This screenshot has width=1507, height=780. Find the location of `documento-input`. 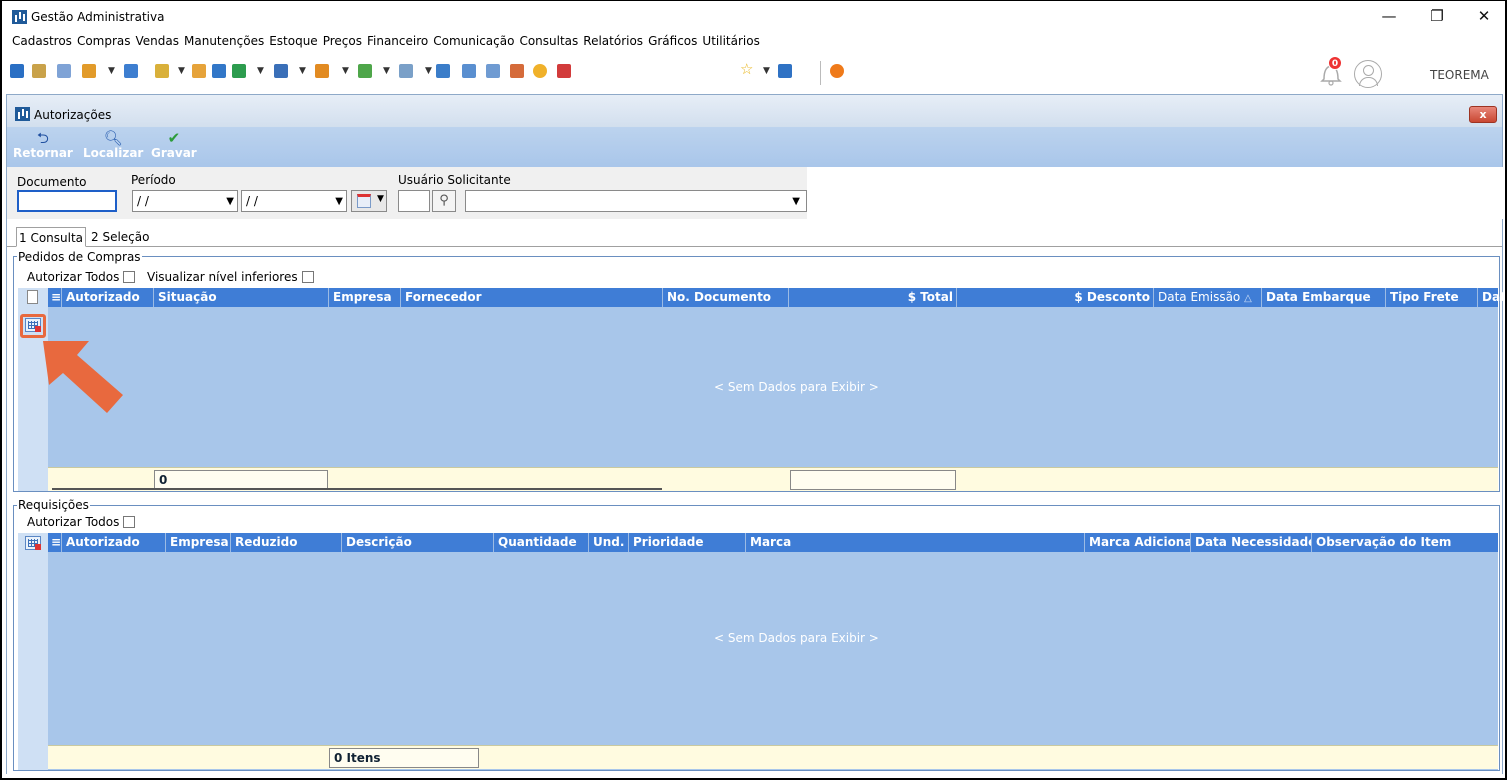

documento-input is located at coordinates (67, 201).